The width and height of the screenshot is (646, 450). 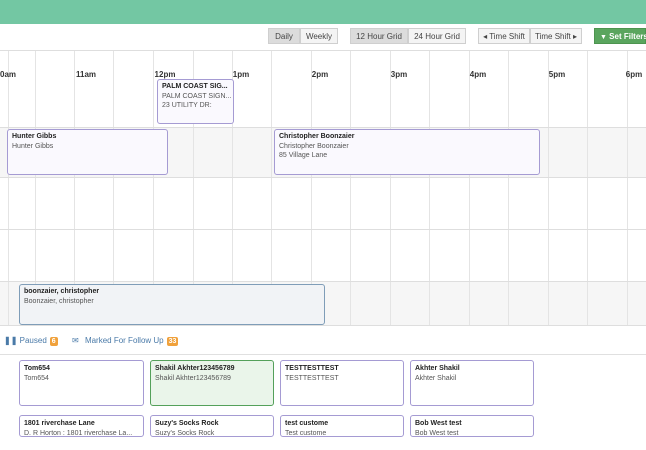 I want to click on daily-view-button: Daily, so click(x=284, y=36).